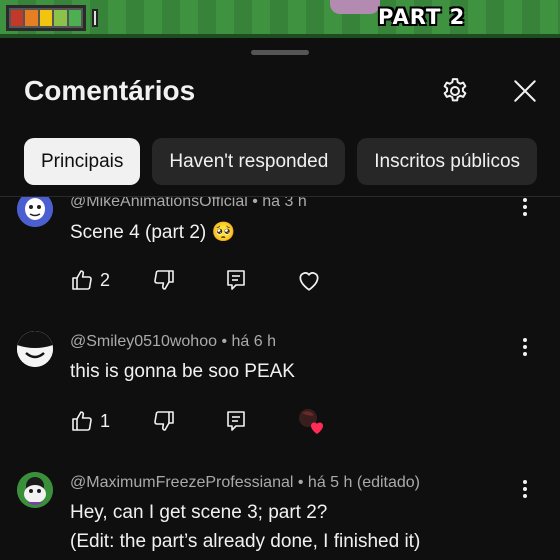  Describe the element at coordinates (422, 17) in the screenshot. I see `video-overlay-text: PART 2` at that location.